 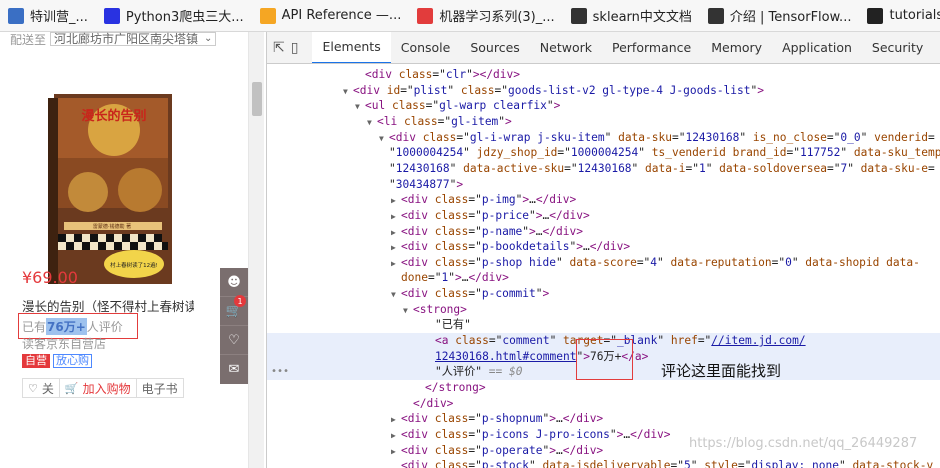 I want to click on devtools-tab-network: Network, so click(x=566, y=47).